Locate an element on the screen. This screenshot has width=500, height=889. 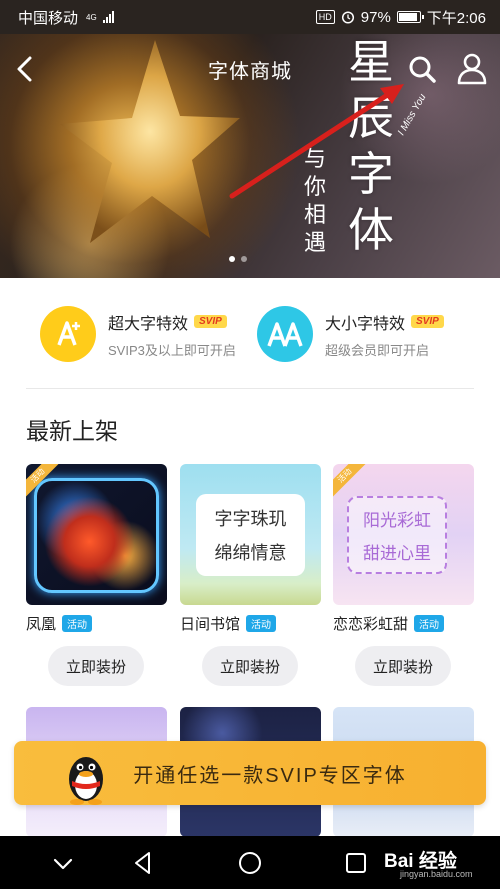
preview-card: 字字珠玑 绵绵情意 is located at coordinates (250, 535).